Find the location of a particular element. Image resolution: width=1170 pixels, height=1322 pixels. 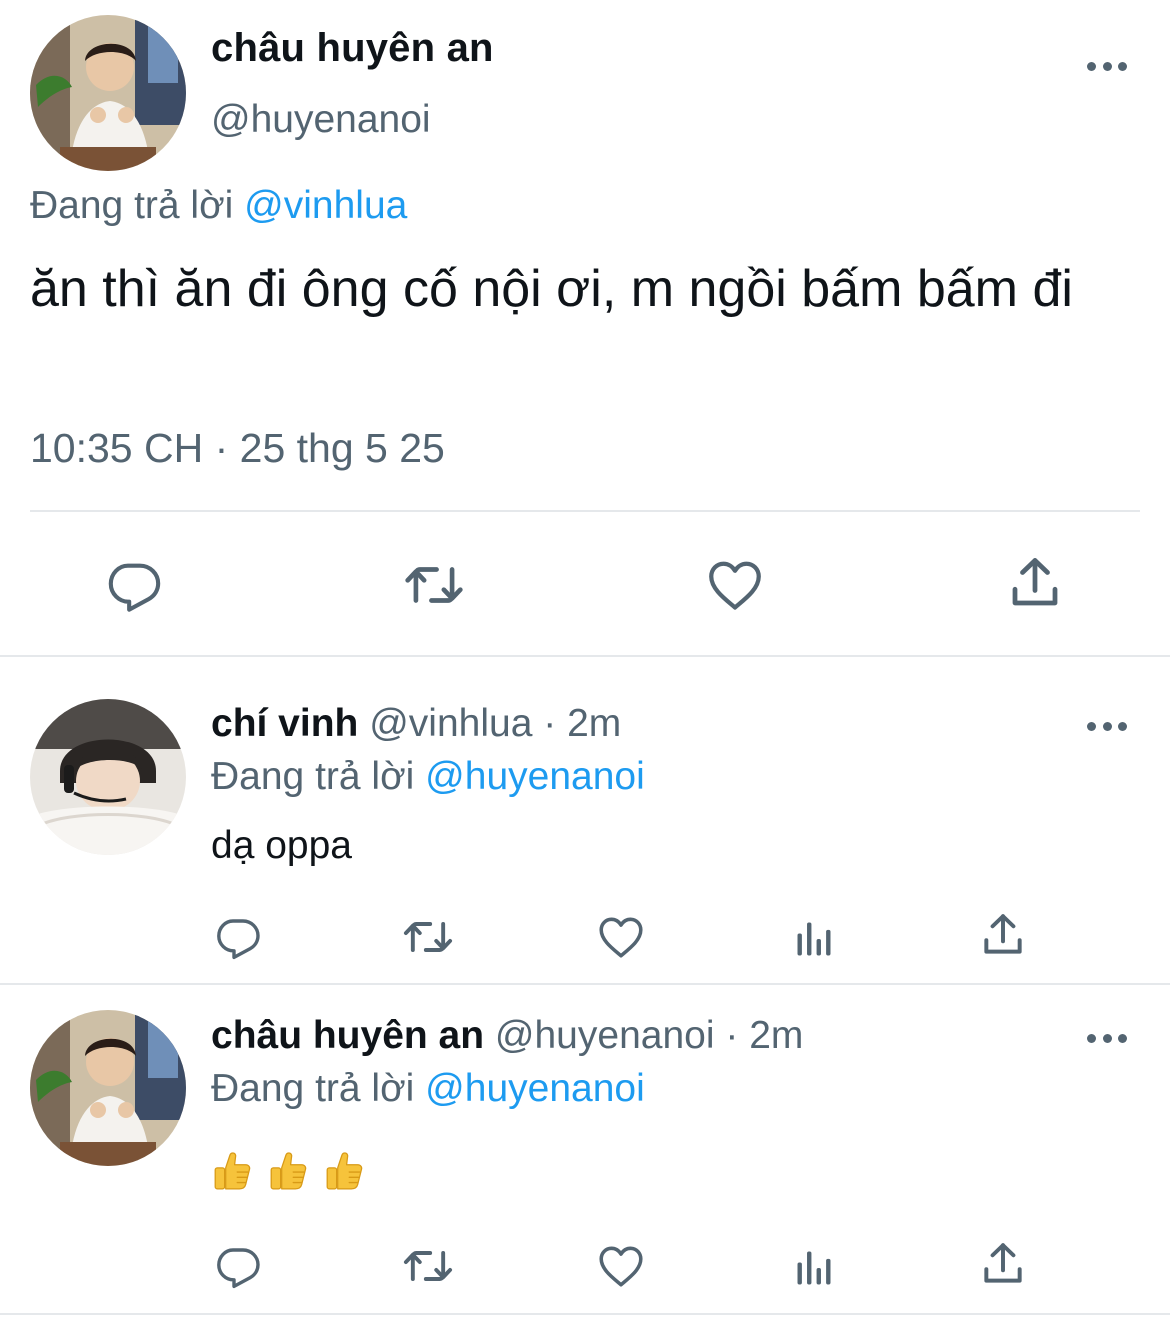

tweet-timestamp: 10:35 CH · 25 thg 5 25 is located at coordinates (237, 448).